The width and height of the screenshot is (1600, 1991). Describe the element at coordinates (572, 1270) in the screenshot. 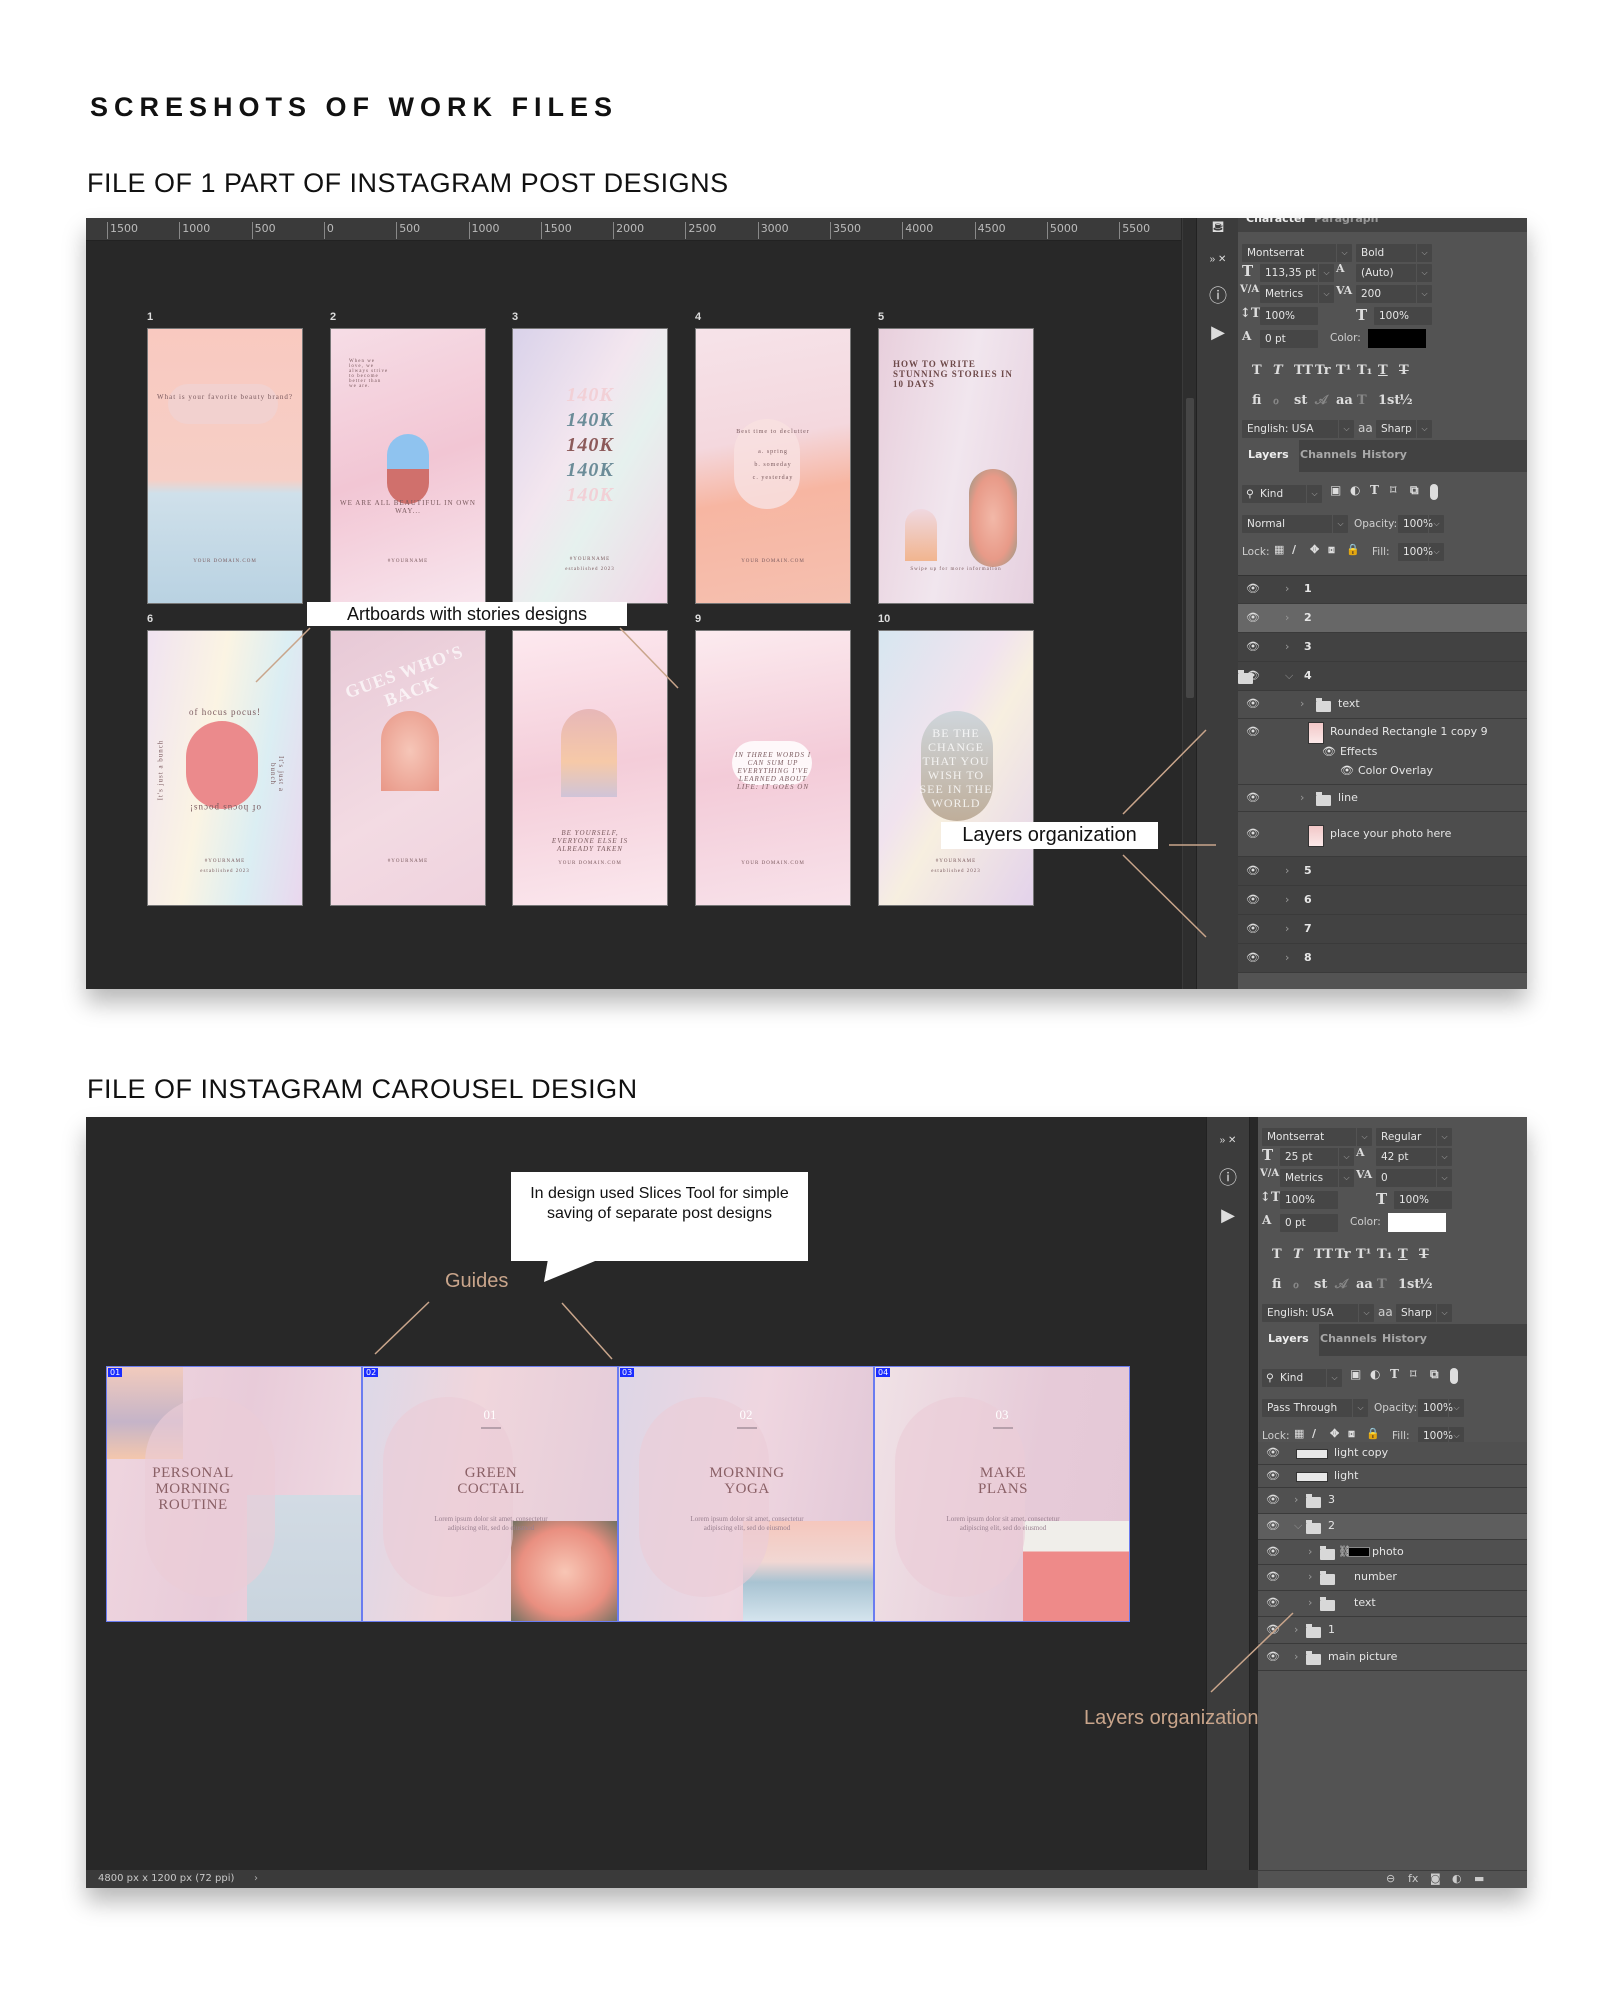

I see `speech-bubble-tail` at that location.